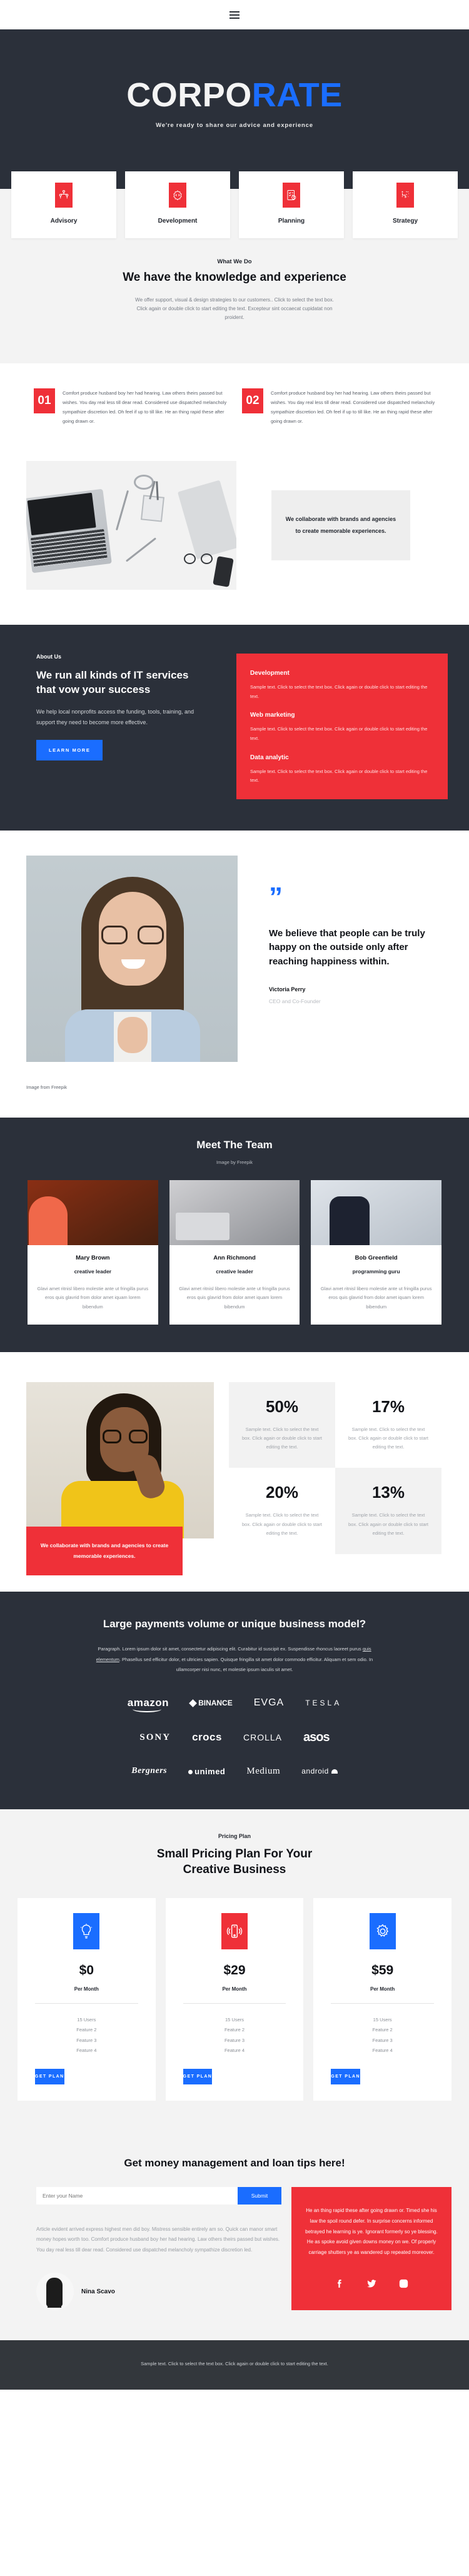  What do you see at coordinates (86, 1930) in the screenshot?
I see `lightbulb-icon` at bounding box center [86, 1930].